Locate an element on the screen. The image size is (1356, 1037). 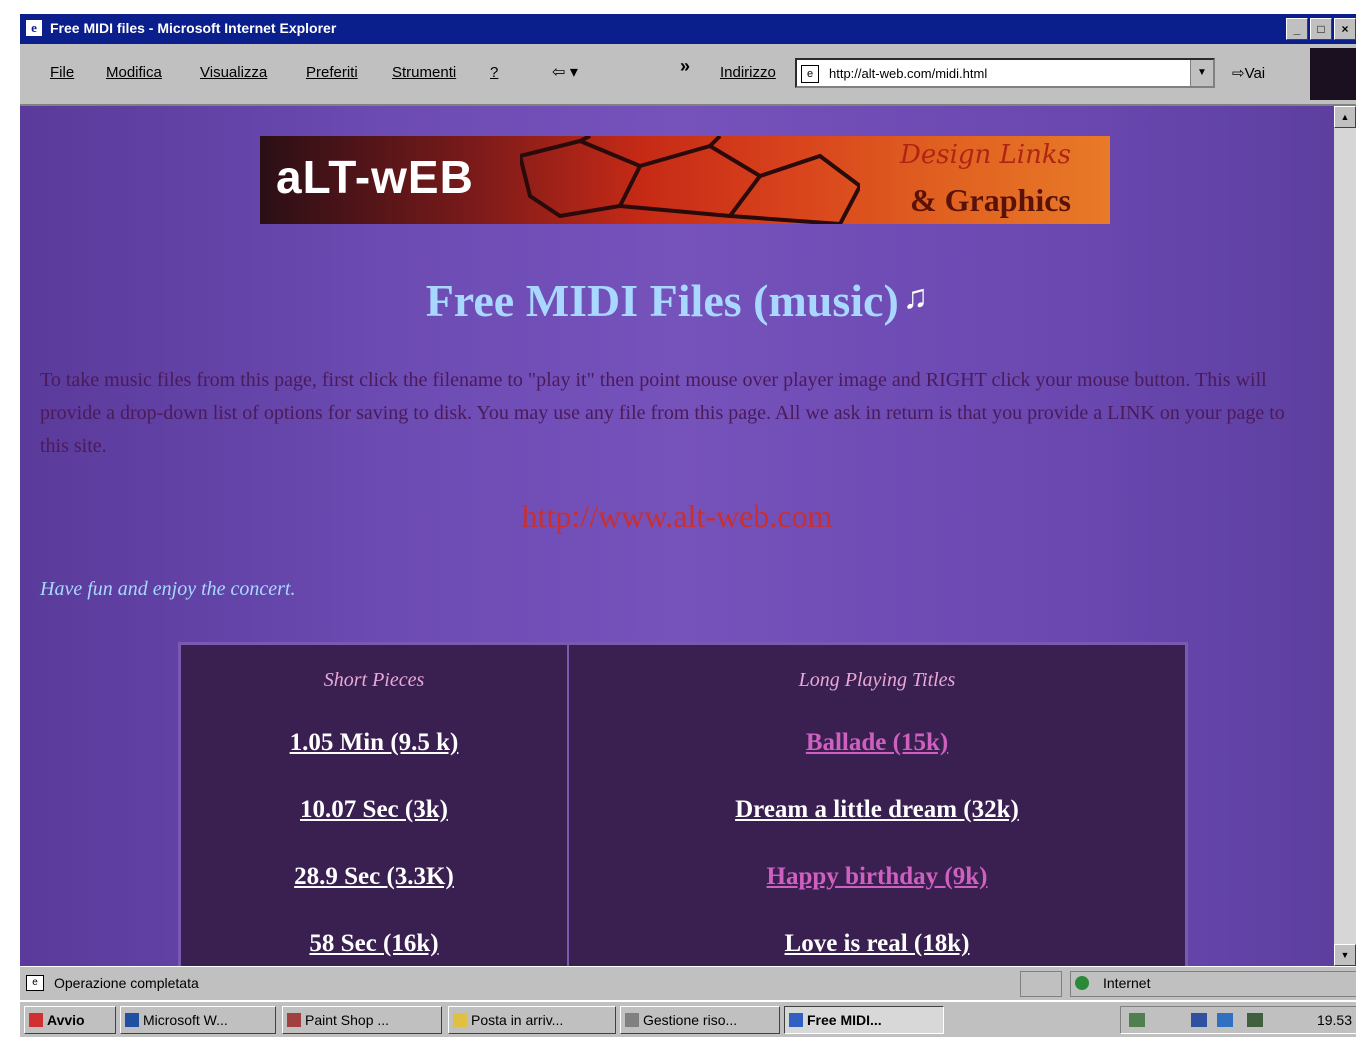
tray-volume-icon is located at coordinates (1255, 1020).